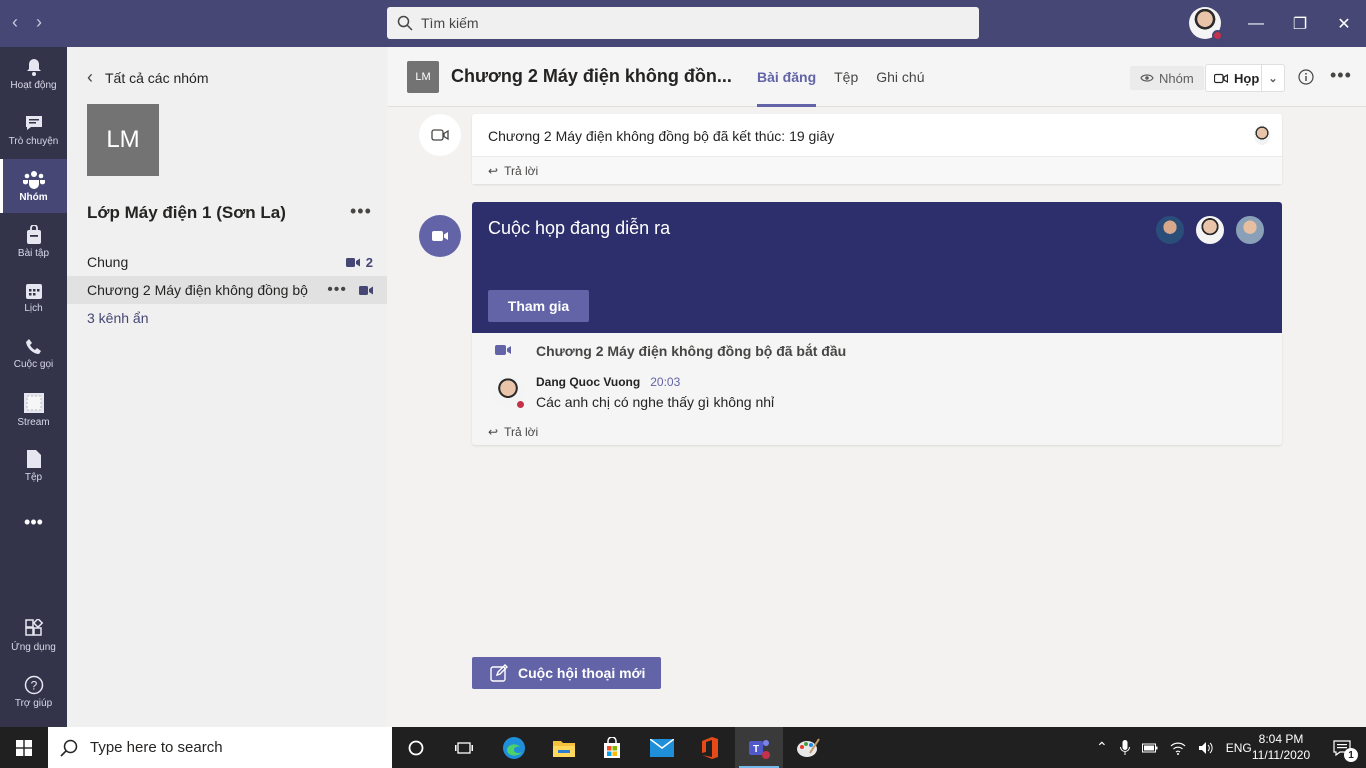 Image resolution: width=1366 pixels, height=768 pixels. What do you see at coordinates (337, 290) in the screenshot?
I see `channel-more-icon: •••` at bounding box center [337, 290].